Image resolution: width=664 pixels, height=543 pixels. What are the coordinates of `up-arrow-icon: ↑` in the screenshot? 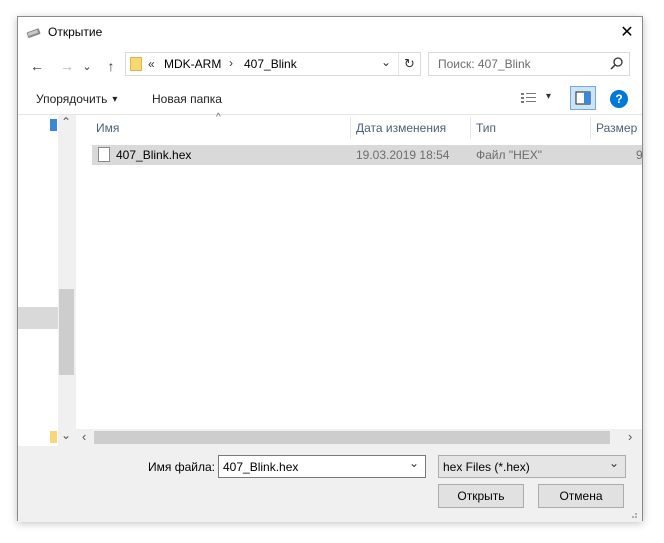 It's located at (111, 66).